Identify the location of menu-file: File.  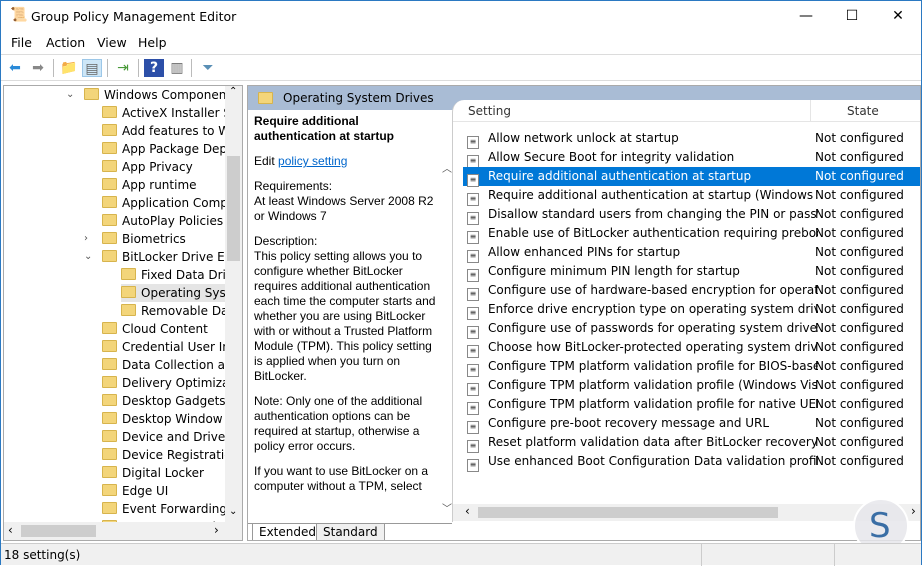
(21, 42).